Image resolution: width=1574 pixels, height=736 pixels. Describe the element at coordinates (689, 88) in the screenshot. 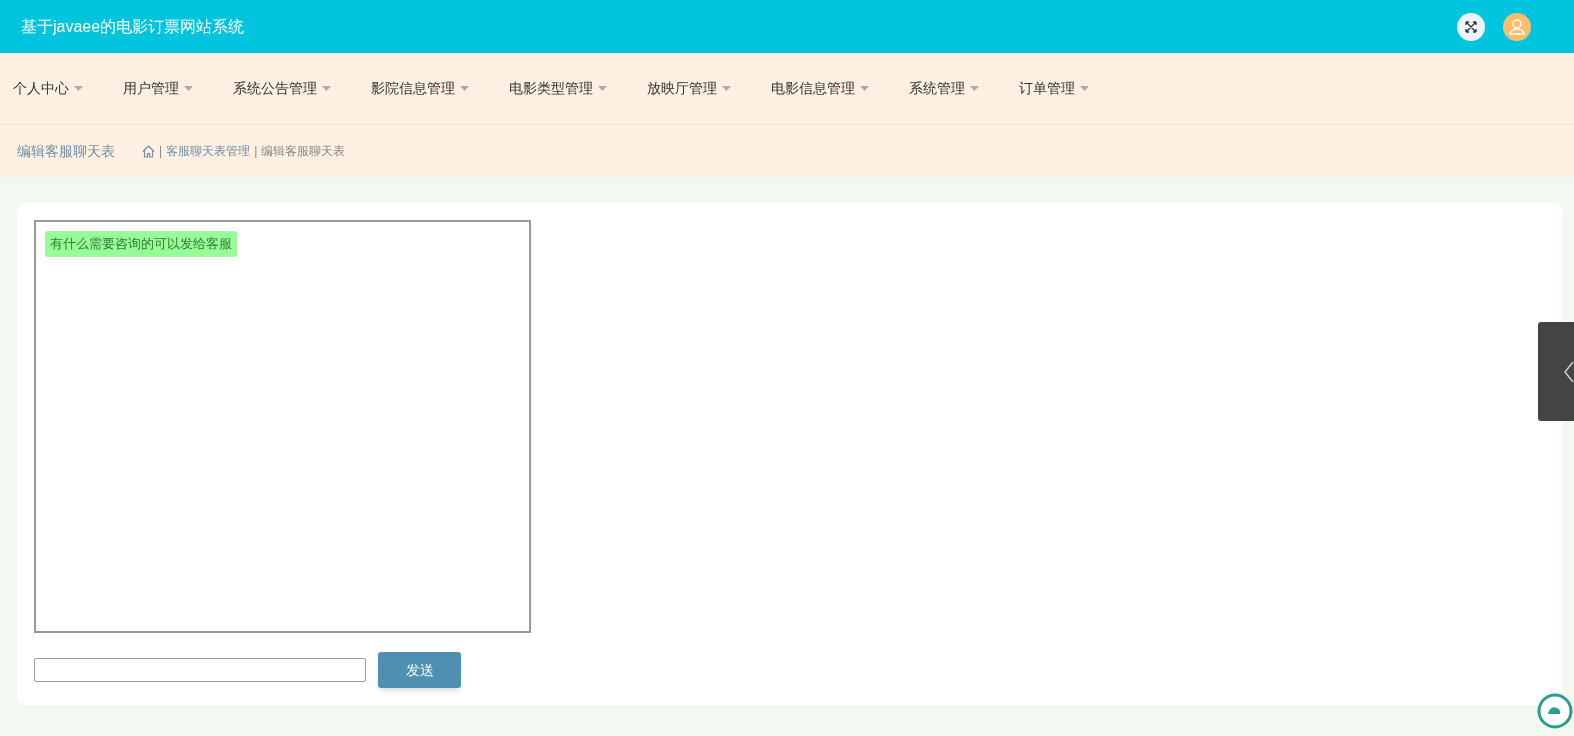

I see `menu-item: 放映厅管理` at that location.